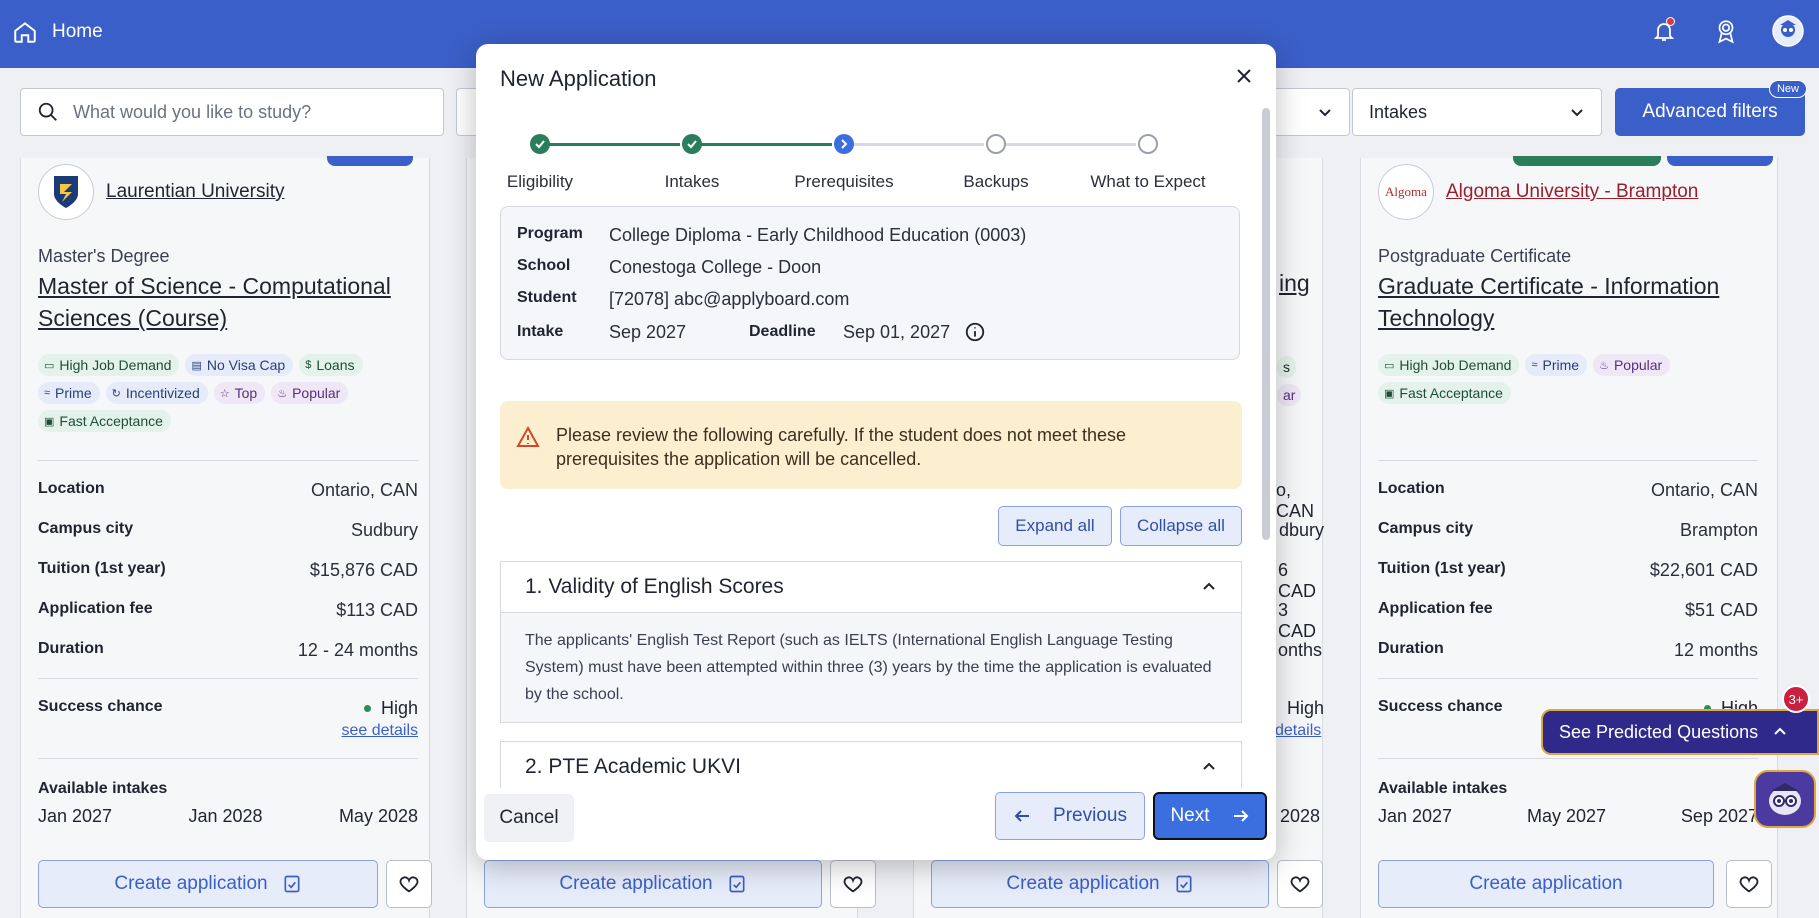 This screenshot has height=918, width=1819. What do you see at coordinates (1297, 580) in the screenshot?
I see `tuition-partial: 6 CAD` at bounding box center [1297, 580].